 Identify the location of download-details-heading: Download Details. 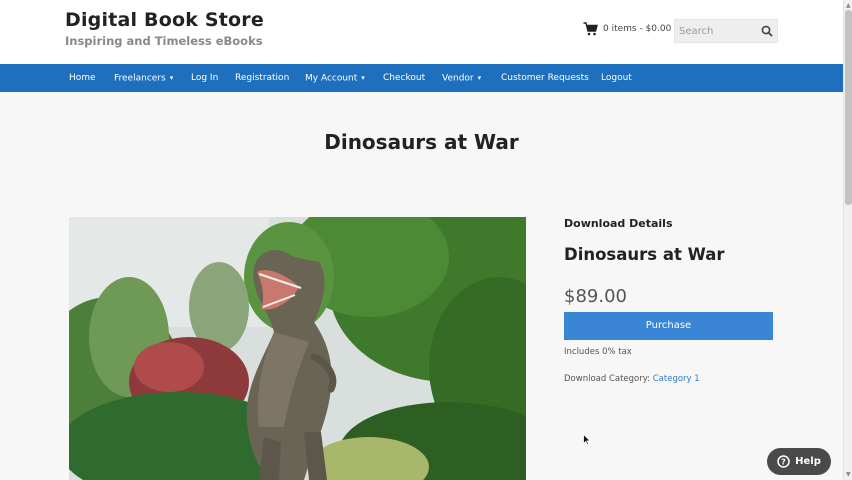
(618, 223).